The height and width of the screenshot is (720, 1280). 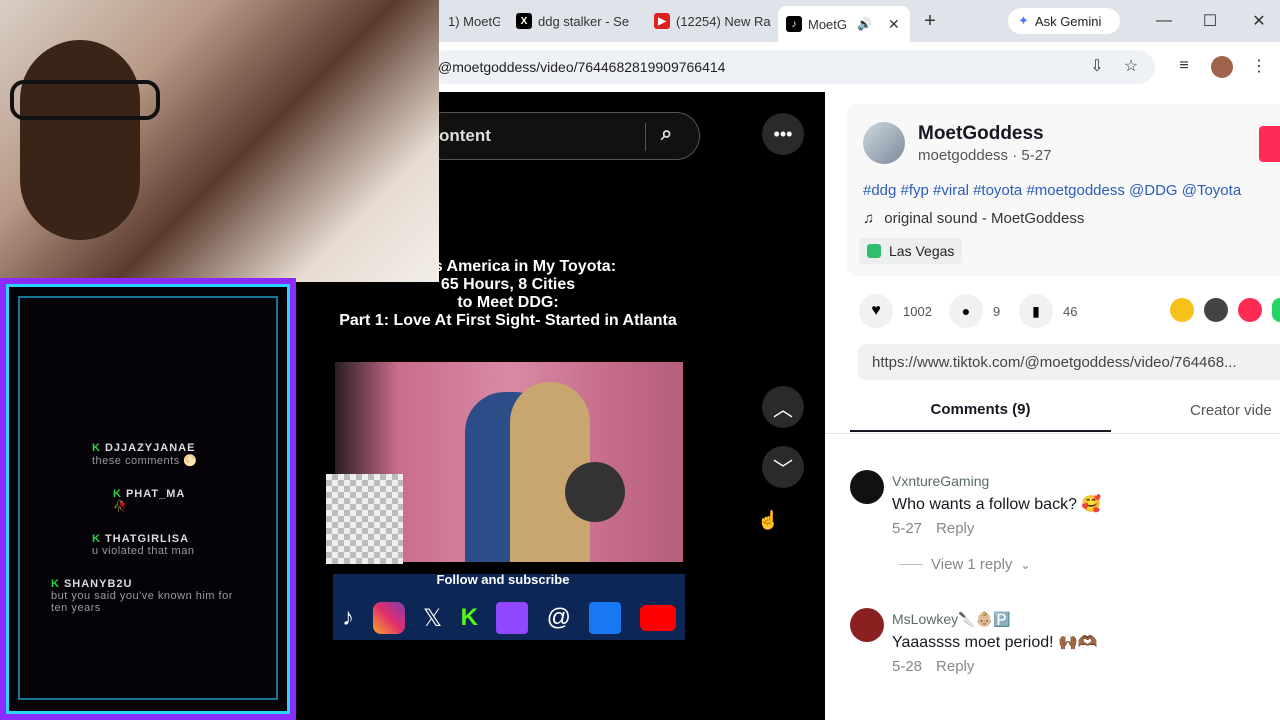 I want to click on chat-username: SHANYB2U, so click(x=98, y=584).